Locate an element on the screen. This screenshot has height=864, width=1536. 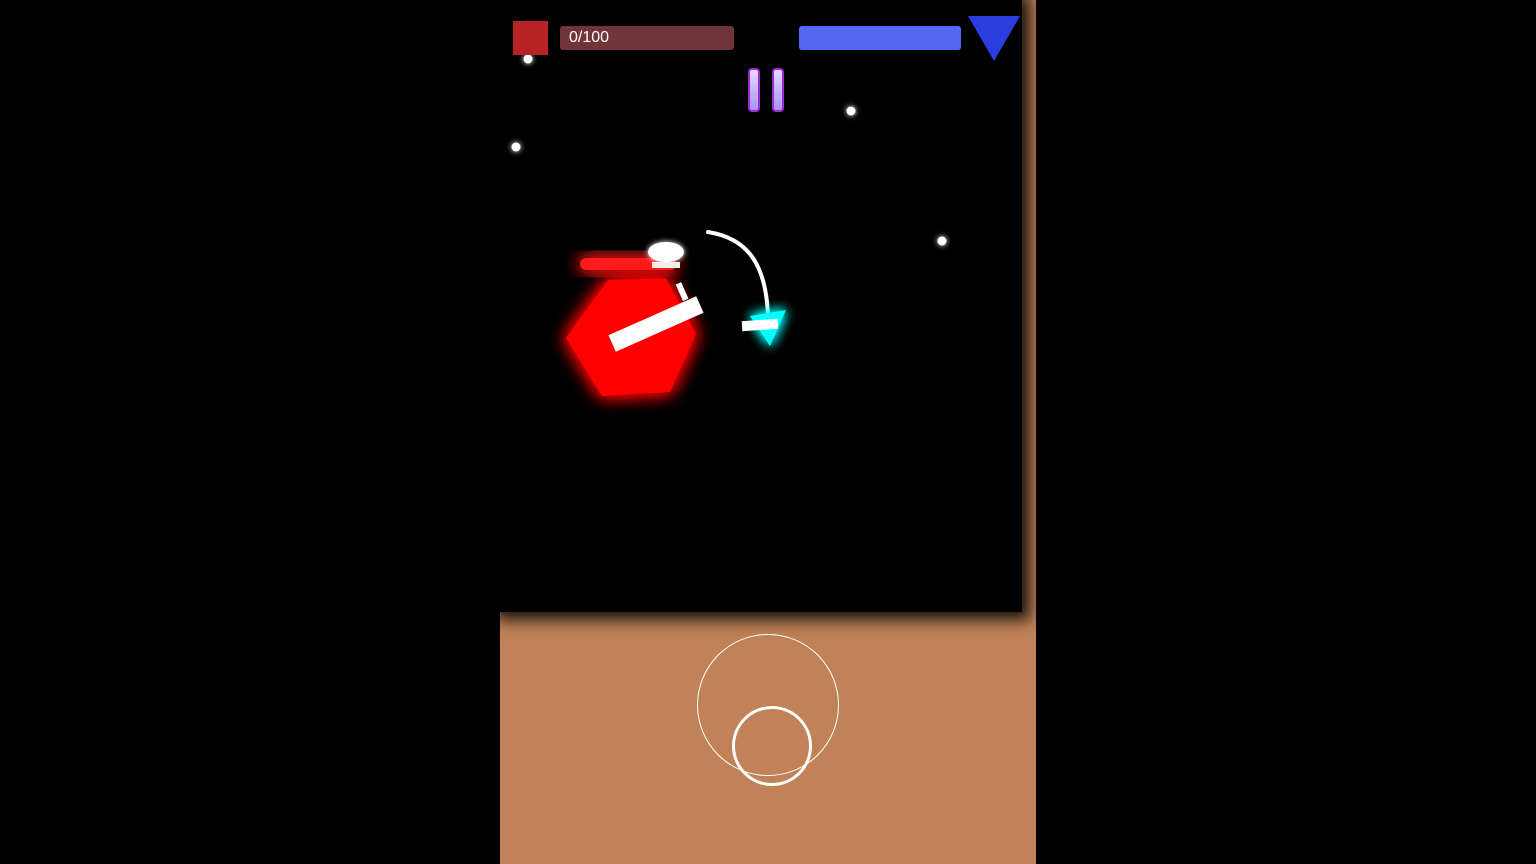
health-bar: 0/100 is located at coordinates (647, 38).